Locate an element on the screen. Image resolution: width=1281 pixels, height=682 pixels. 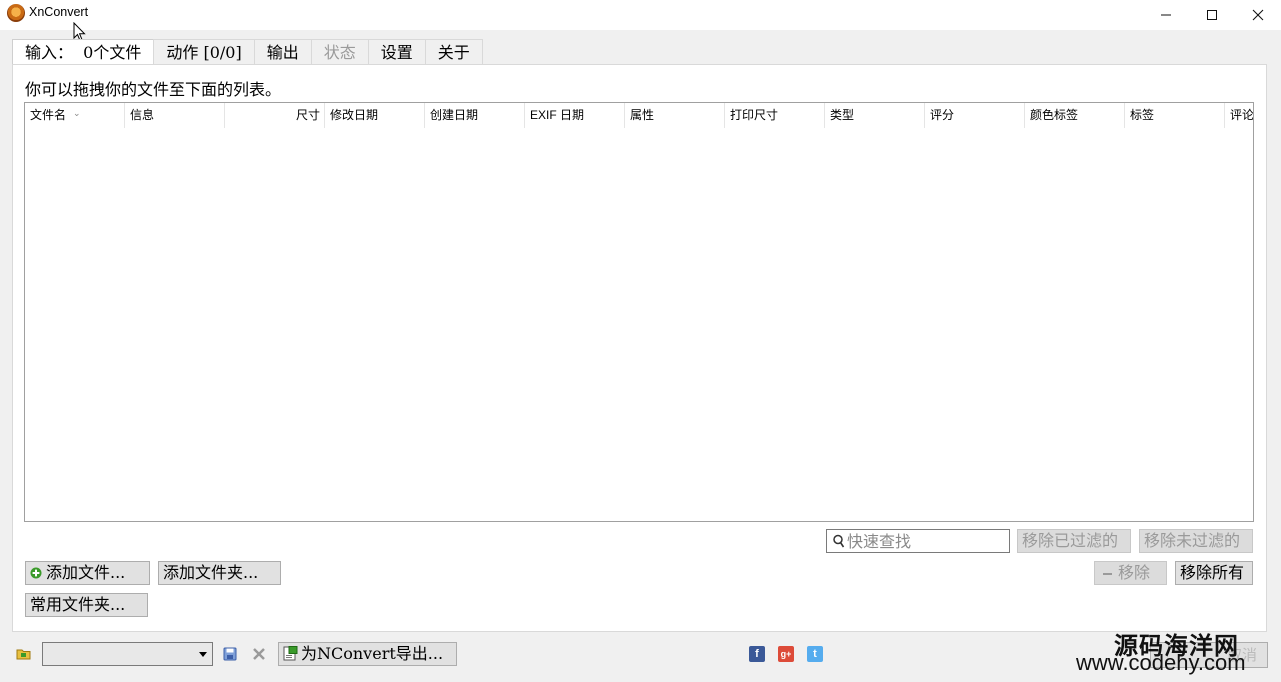
main-tabs: 输入： 0个文件 动作 [0/0] 输出 状态 设置 关于 is located at coordinates (247, 52).